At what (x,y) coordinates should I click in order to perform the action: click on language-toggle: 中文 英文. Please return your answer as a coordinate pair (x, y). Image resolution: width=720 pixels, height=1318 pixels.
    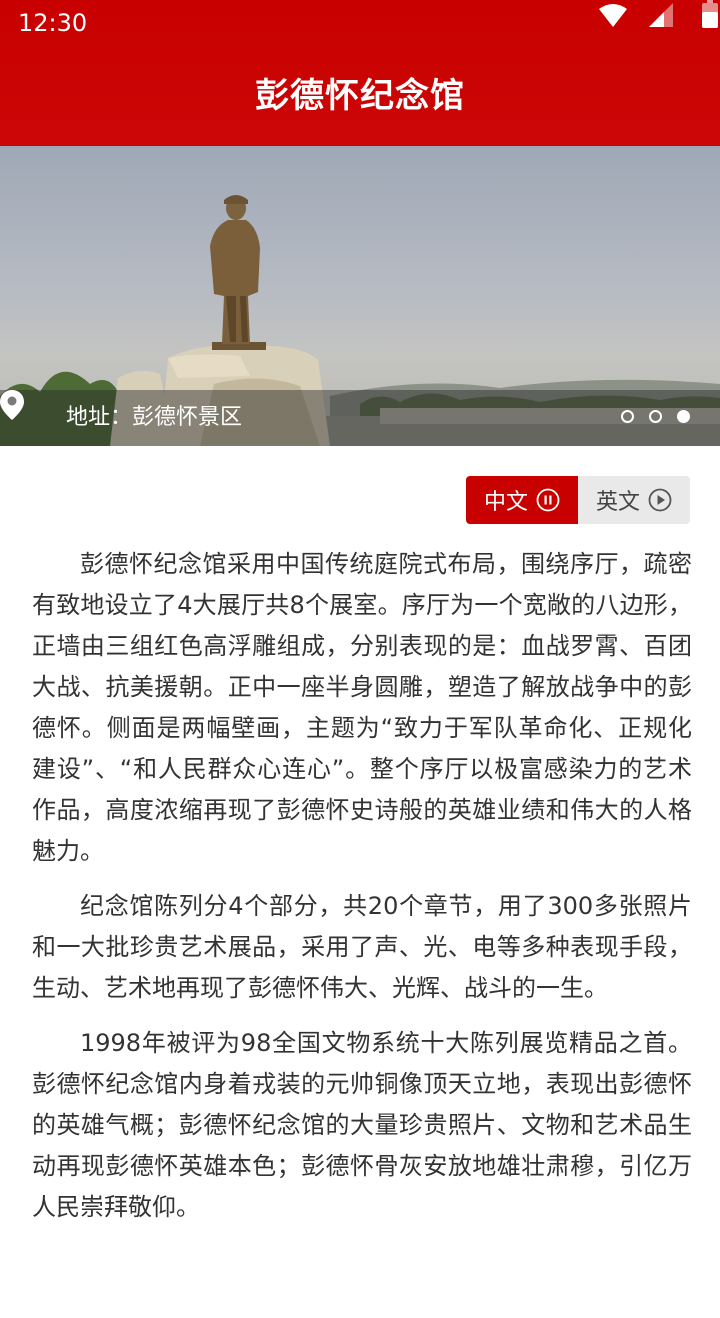
    Looking at the image, I should click on (578, 500).